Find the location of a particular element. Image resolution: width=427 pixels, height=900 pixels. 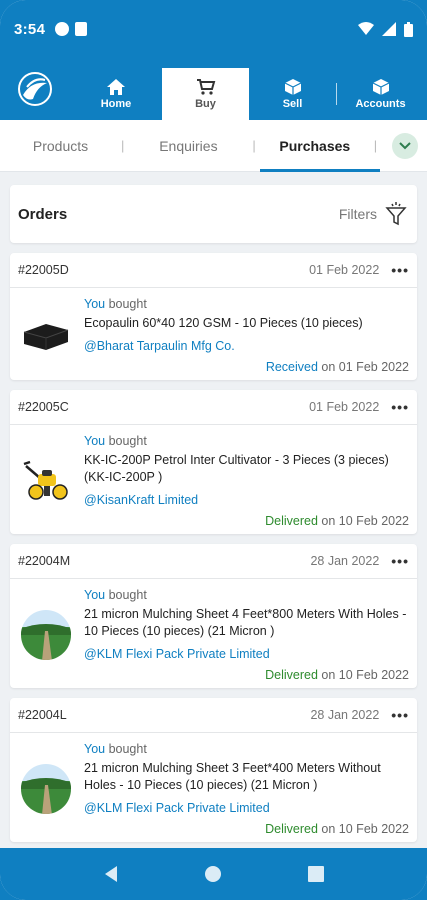

status-bar: 3:54 is located at coordinates (213, 29).